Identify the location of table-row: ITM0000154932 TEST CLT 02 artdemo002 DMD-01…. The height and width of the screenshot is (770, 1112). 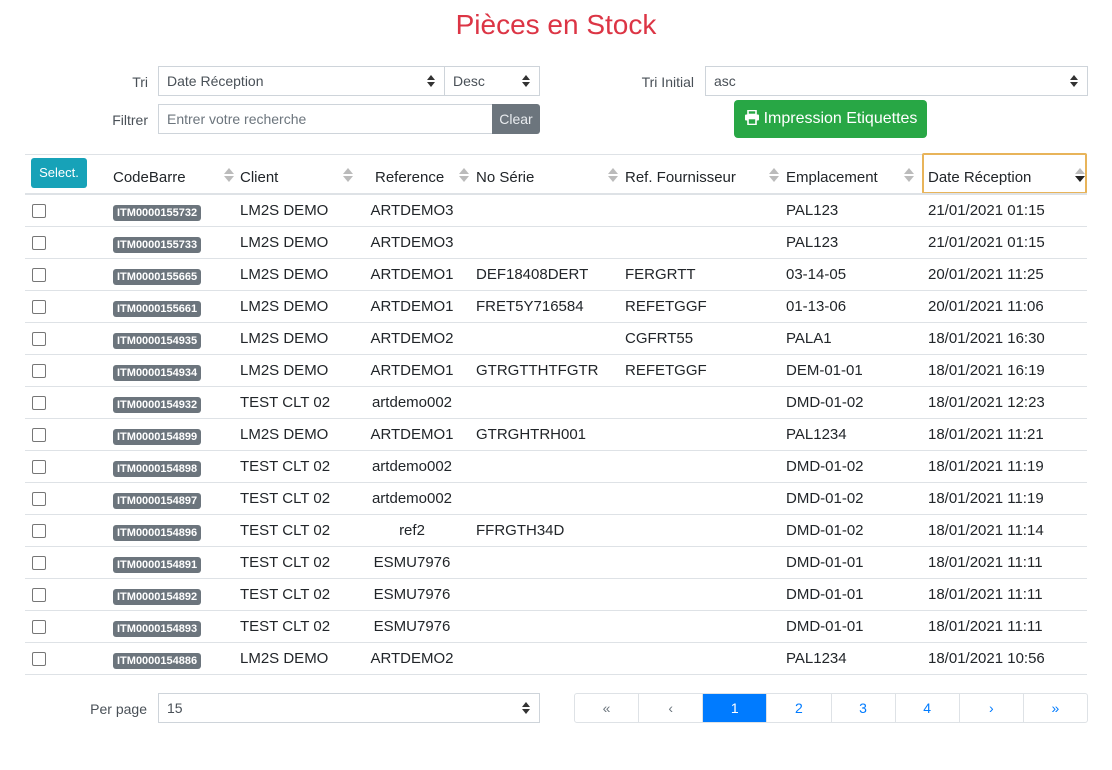
(556, 403).